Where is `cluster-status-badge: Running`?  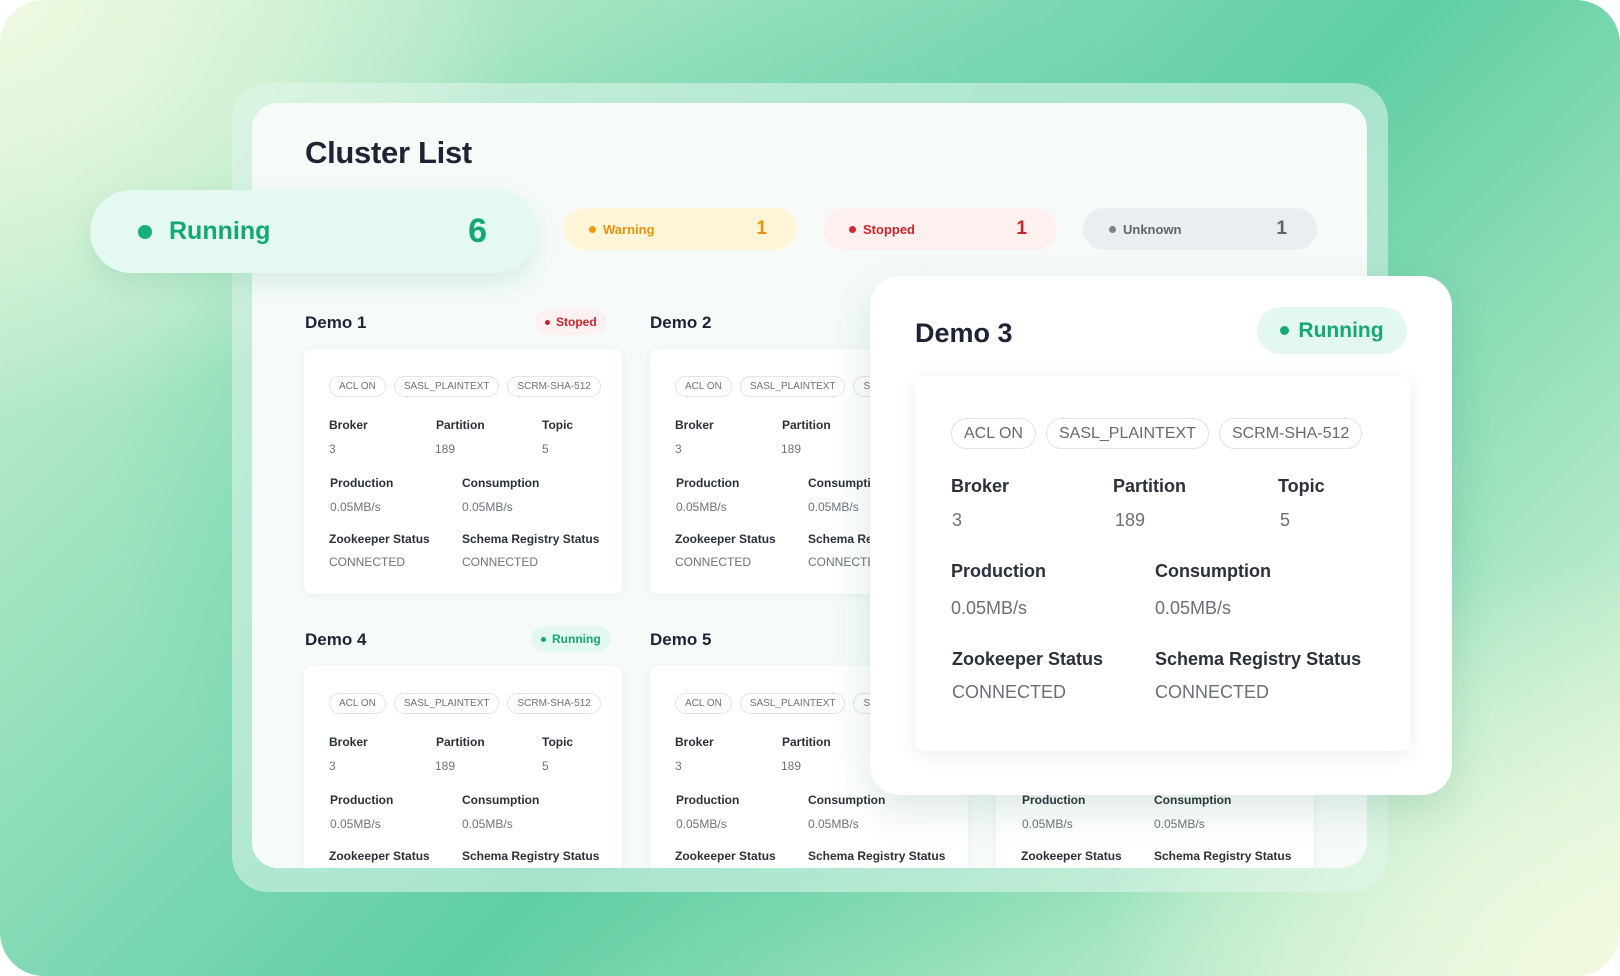
cluster-status-badge: Running is located at coordinates (571, 639).